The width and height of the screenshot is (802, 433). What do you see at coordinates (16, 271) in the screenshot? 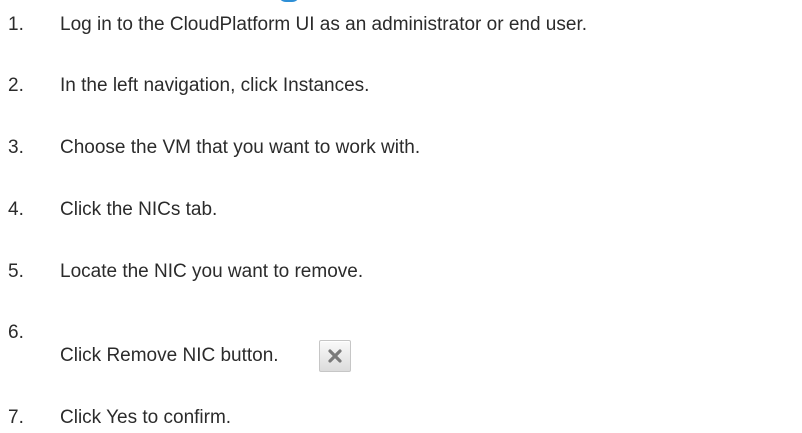
I see `step-number: 5.` at bounding box center [16, 271].